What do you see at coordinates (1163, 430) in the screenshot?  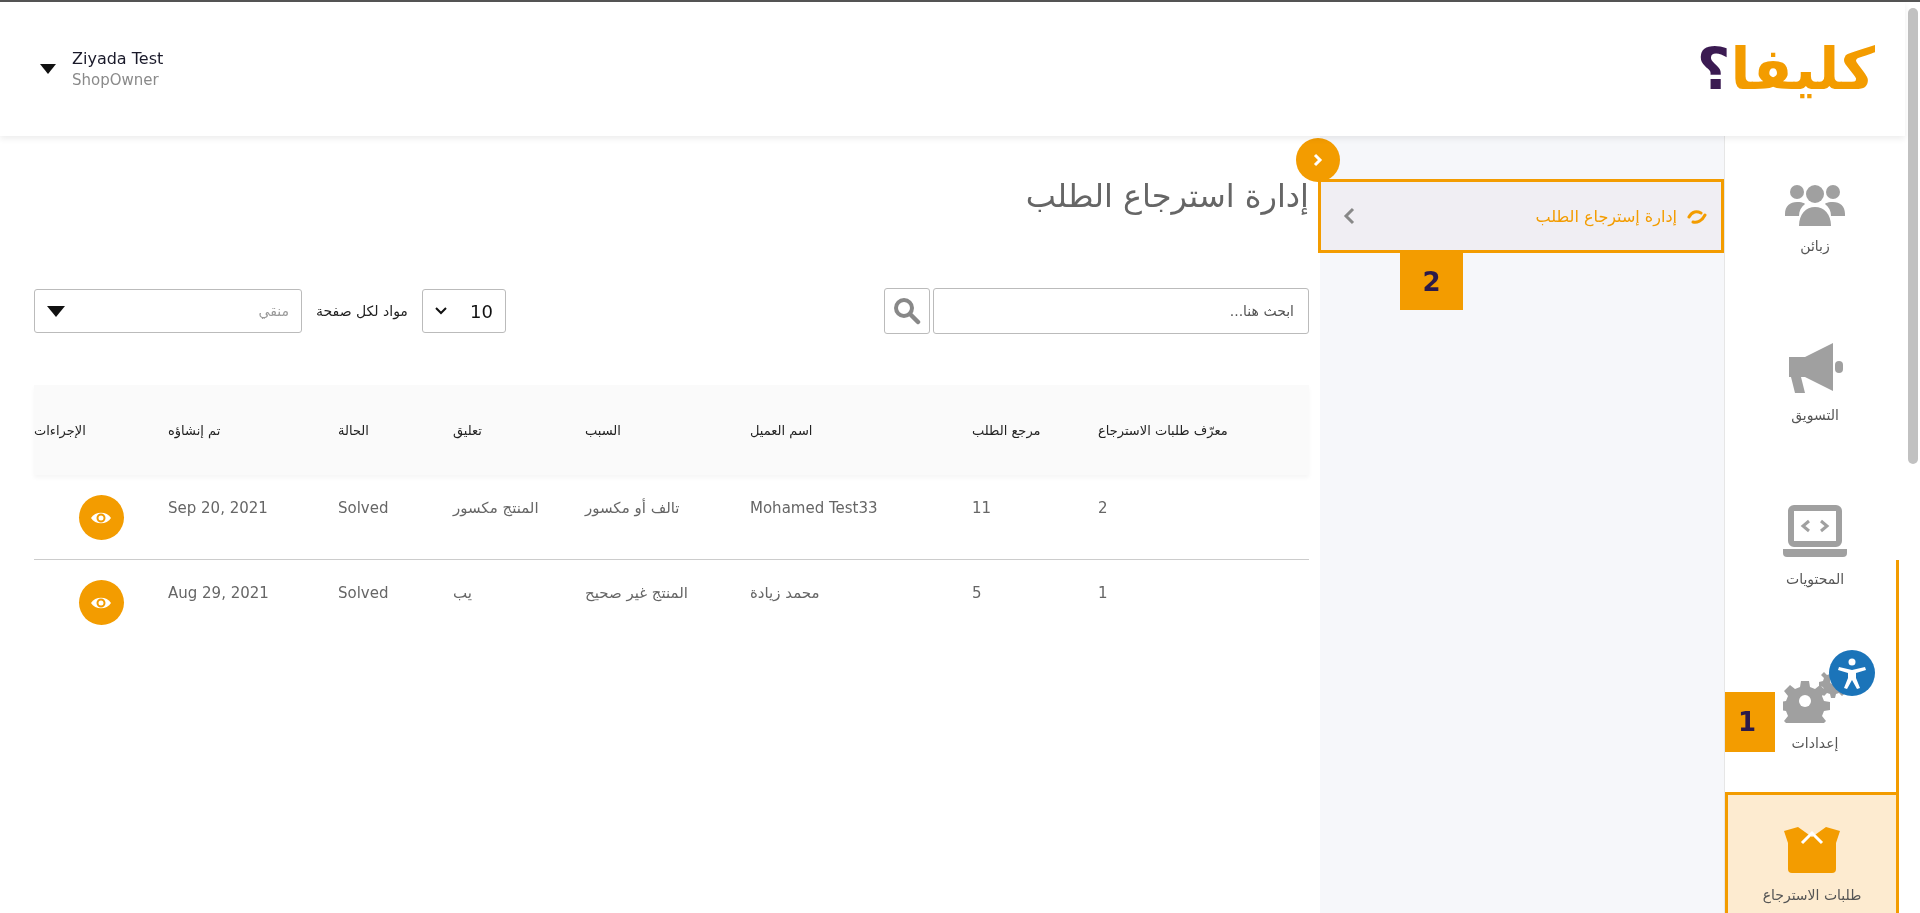 I see `column-header: معرّف طلبات الاسترجاع` at bounding box center [1163, 430].